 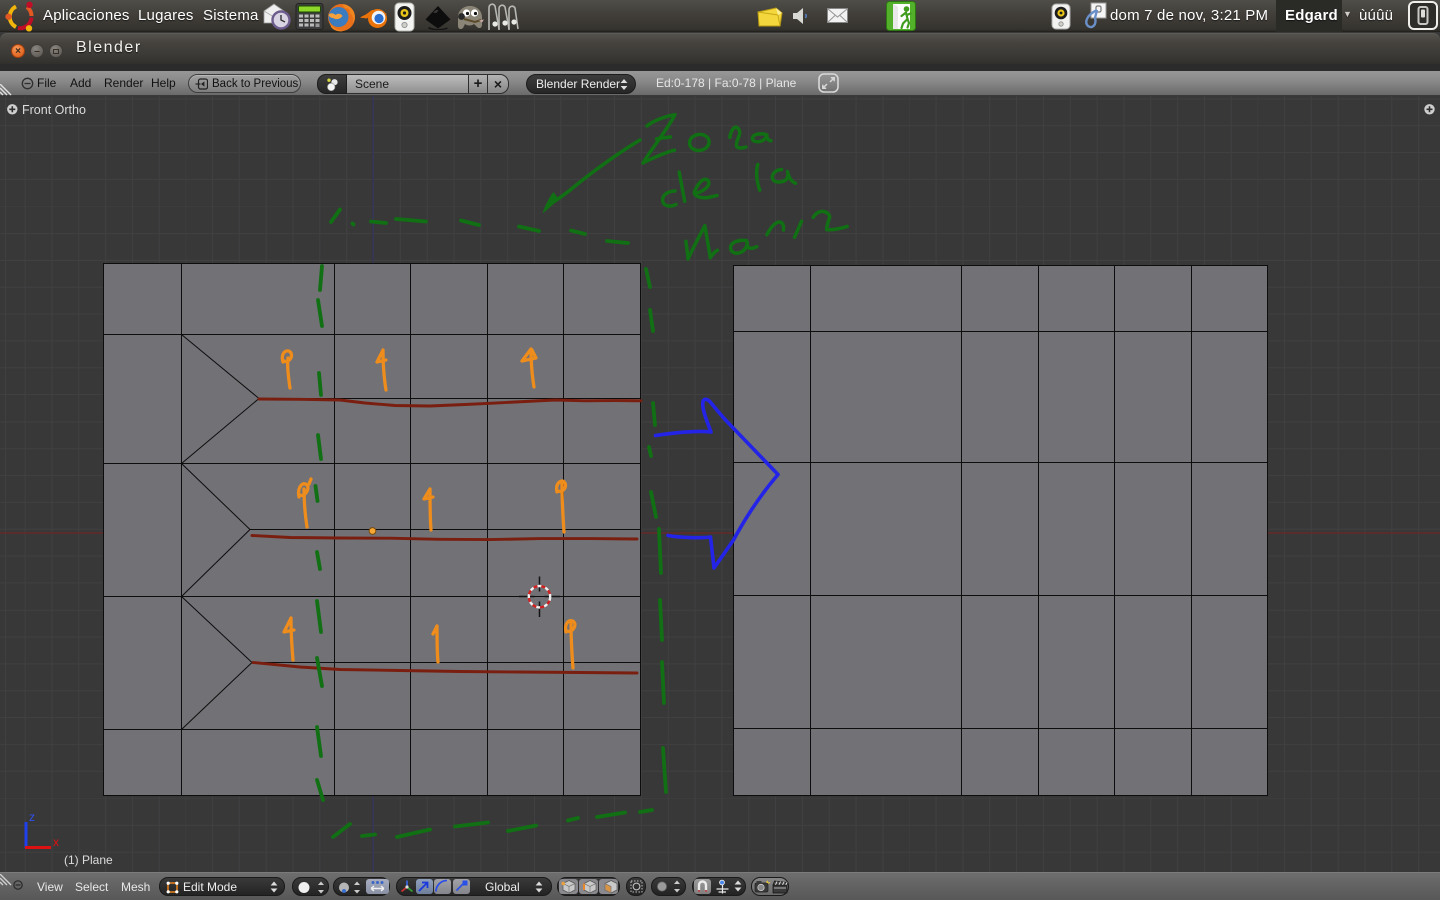 I want to click on svg-text: (1) Plane, so click(x=88, y=860).